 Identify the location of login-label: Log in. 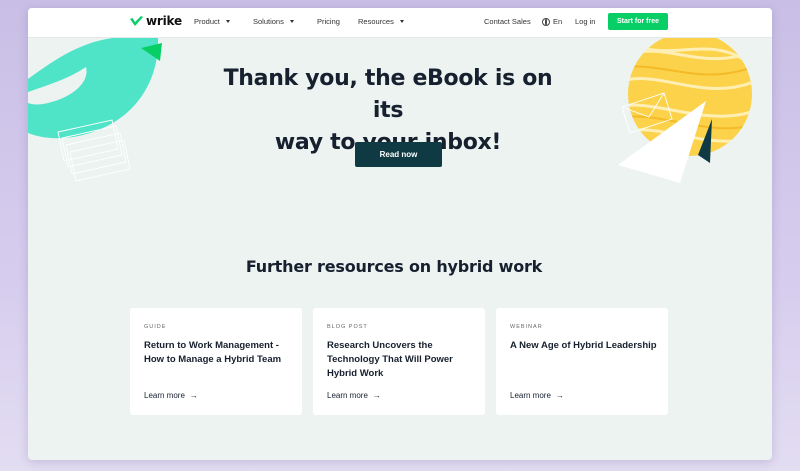
(585, 21).